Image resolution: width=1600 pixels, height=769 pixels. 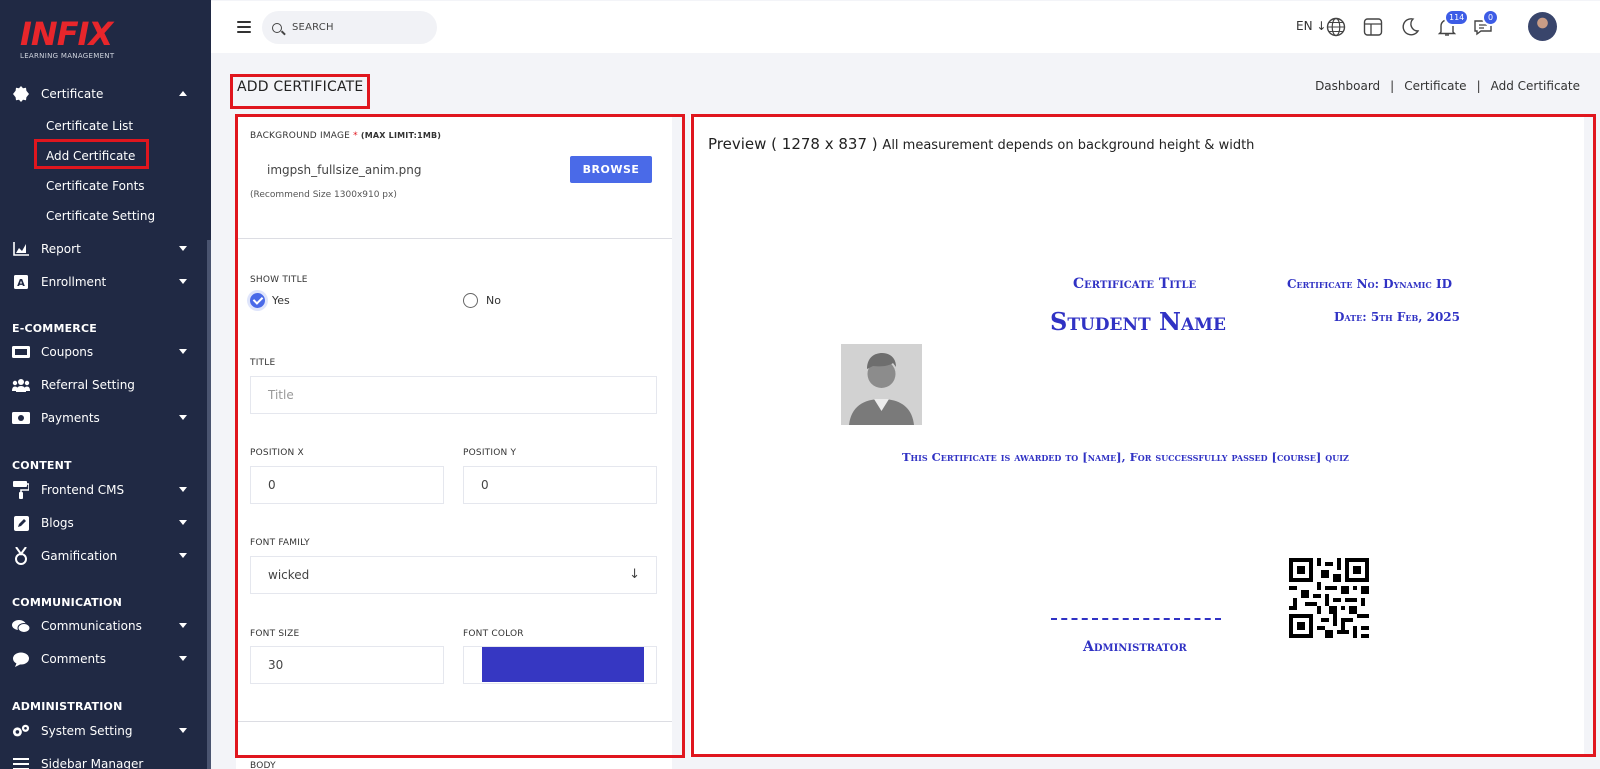 I want to click on sidebar-item-sidebar-manager: Sidebar Manager, so click(x=103, y=759).